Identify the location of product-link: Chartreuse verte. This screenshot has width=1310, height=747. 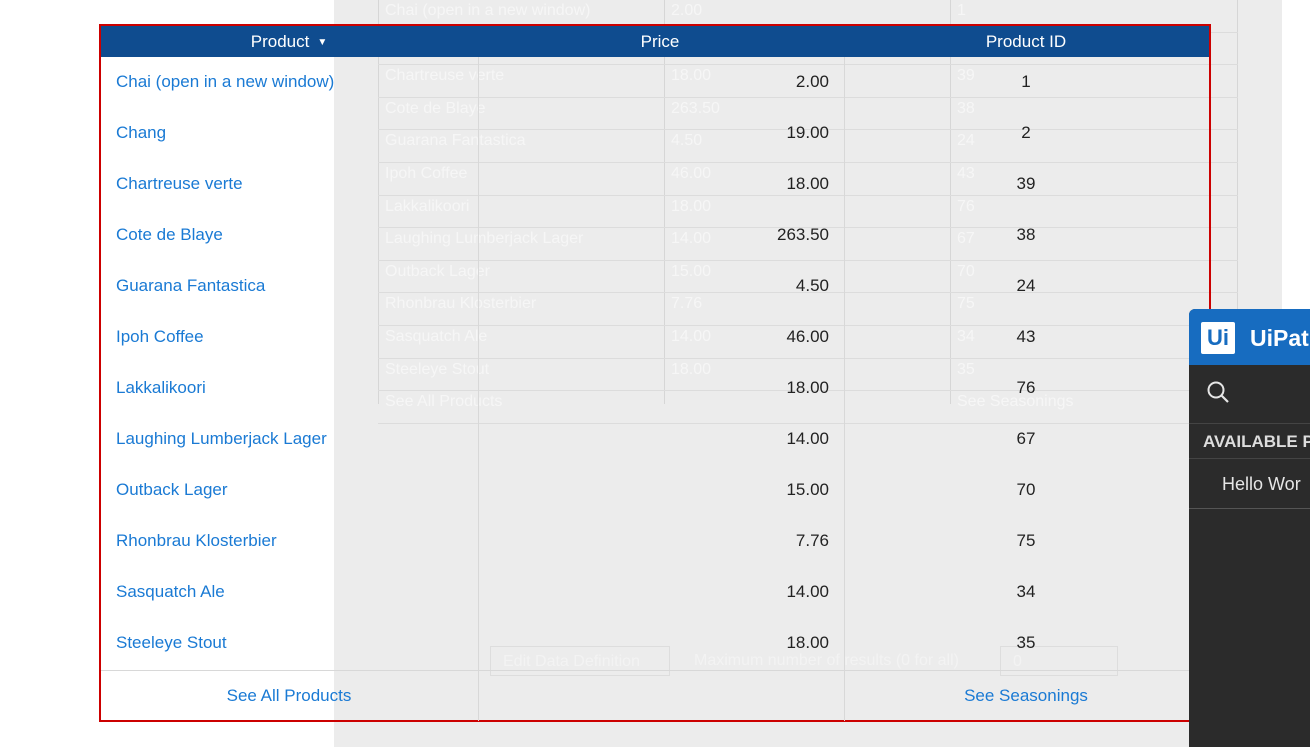
(179, 184).